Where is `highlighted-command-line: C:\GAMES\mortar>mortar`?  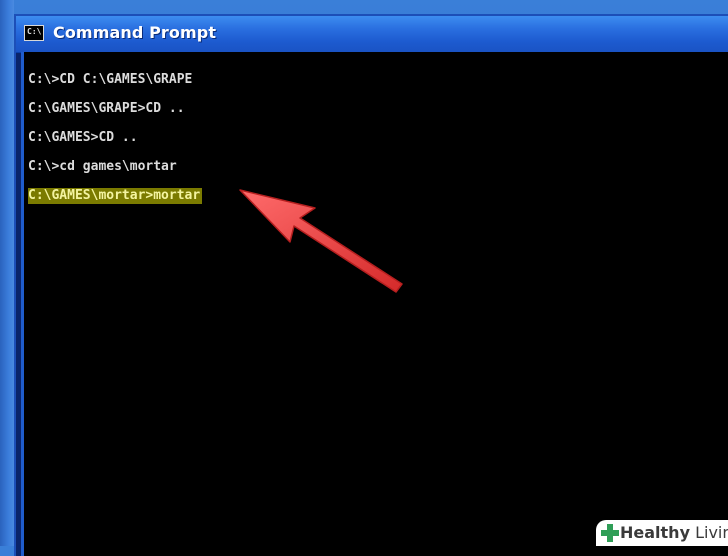
highlighted-command-line: C:\GAMES\mortar>mortar is located at coordinates (115, 196).